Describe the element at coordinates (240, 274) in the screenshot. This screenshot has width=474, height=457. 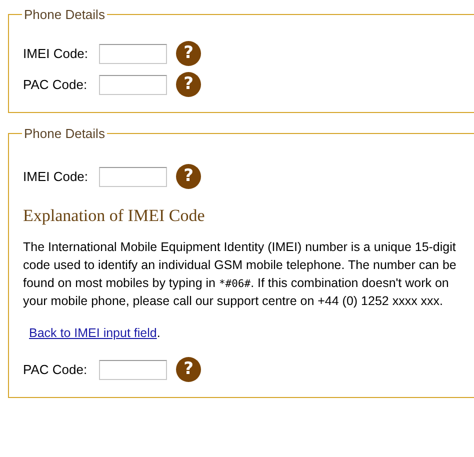
I see `explanation-text: The International Mobile Equipment Identity (IMEI) number is a unique 15-digit code used to identify an individual GSM mobile telephone. The number can be found on most mobiles by typing in *#06#. If this combination doesn't work on your mobile phone, please call our support centre on +44 (0) 1252 xxxx xxx.` at that location.